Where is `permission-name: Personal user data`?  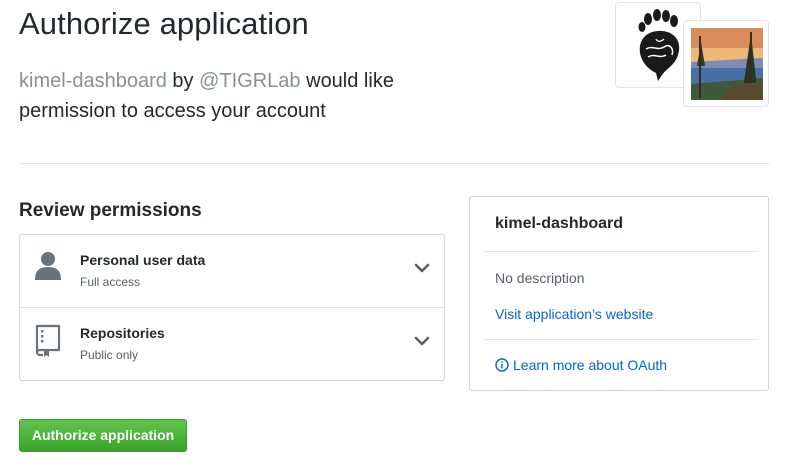
permission-name: Personal user data is located at coordinates (143, 260).